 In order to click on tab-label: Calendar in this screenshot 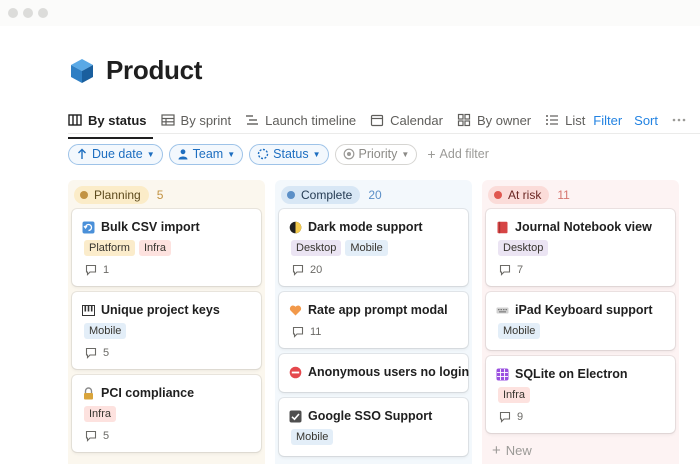, I will do `click(416, 120)`.